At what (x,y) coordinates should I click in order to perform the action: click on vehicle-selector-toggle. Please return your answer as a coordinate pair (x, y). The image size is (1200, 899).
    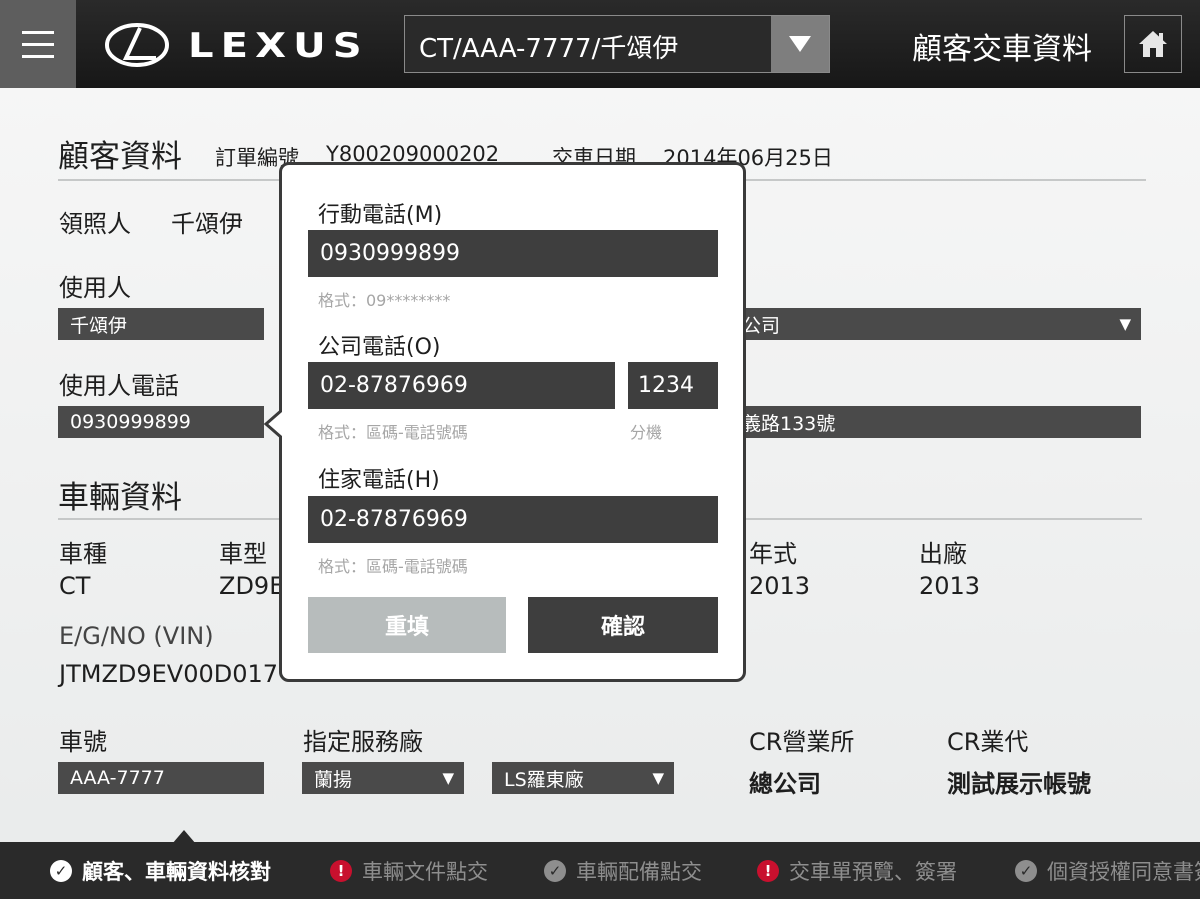
    Looking at the image, I should click on (800, 44).